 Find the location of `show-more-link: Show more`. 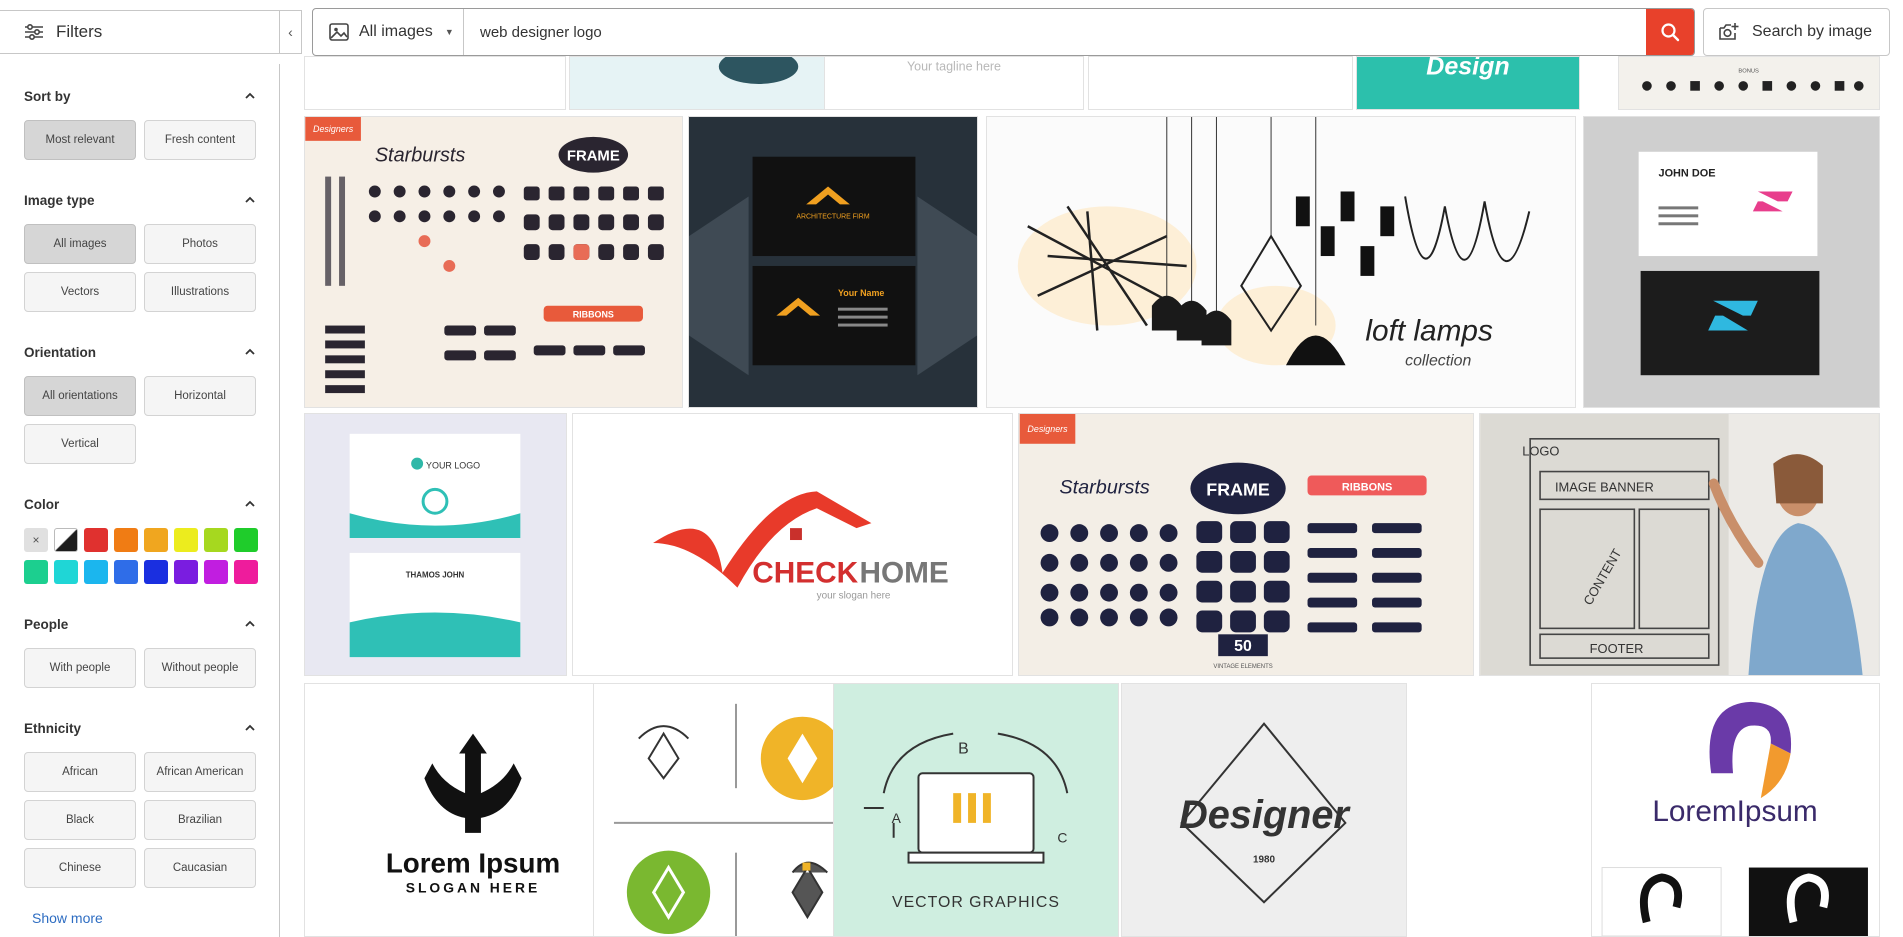

show-more-link: Show more is located at coordinates (67, 918).